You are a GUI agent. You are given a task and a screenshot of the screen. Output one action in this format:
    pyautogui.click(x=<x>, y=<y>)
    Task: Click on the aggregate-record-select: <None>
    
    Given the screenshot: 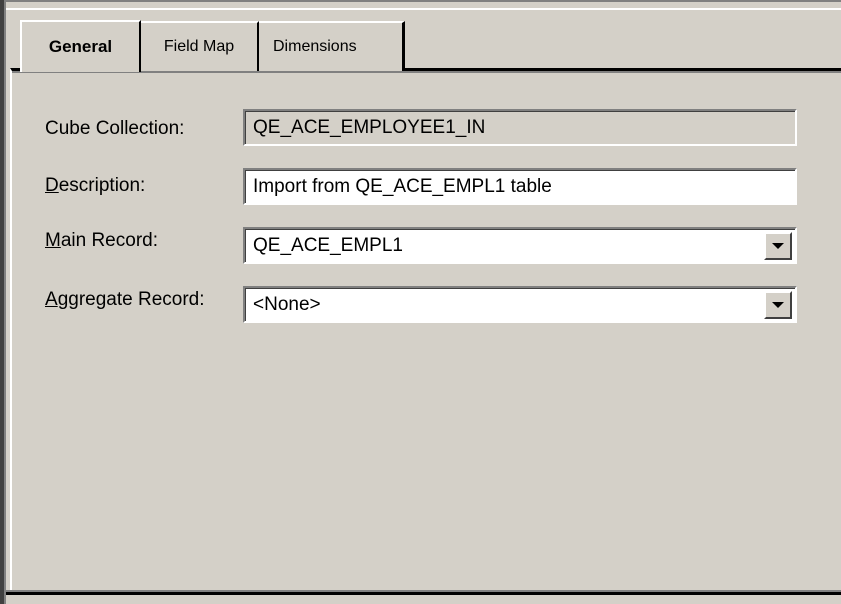 What is the action you would take?
    pyautogui.click(x=520, y=304)
    